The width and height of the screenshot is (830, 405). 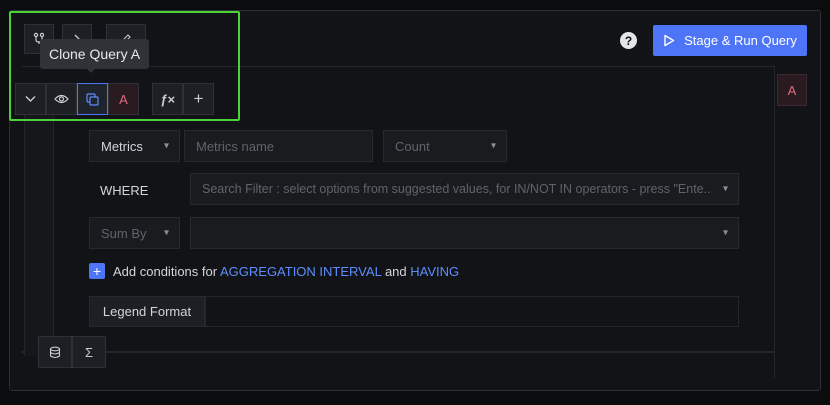 I want to click on data-source-select: Metrics ▾, so click(x=134, y=146).